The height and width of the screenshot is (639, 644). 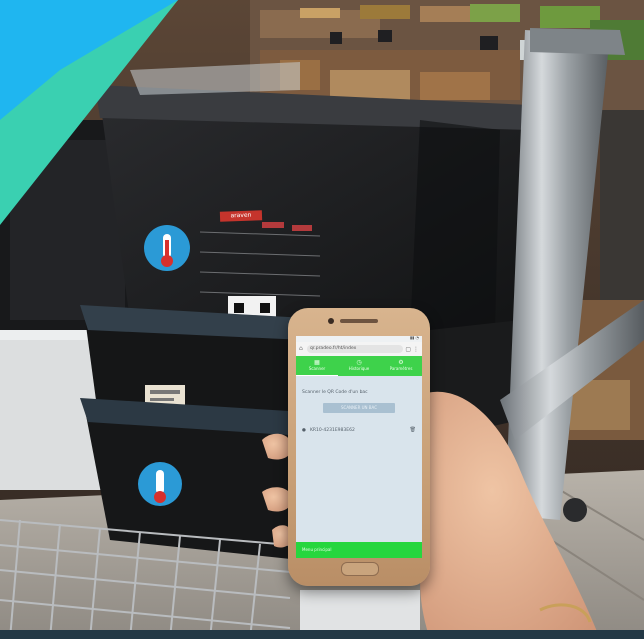 I want to click on url-field: qr.pradeo.fr/ht/index, so click(x=355, y=349).